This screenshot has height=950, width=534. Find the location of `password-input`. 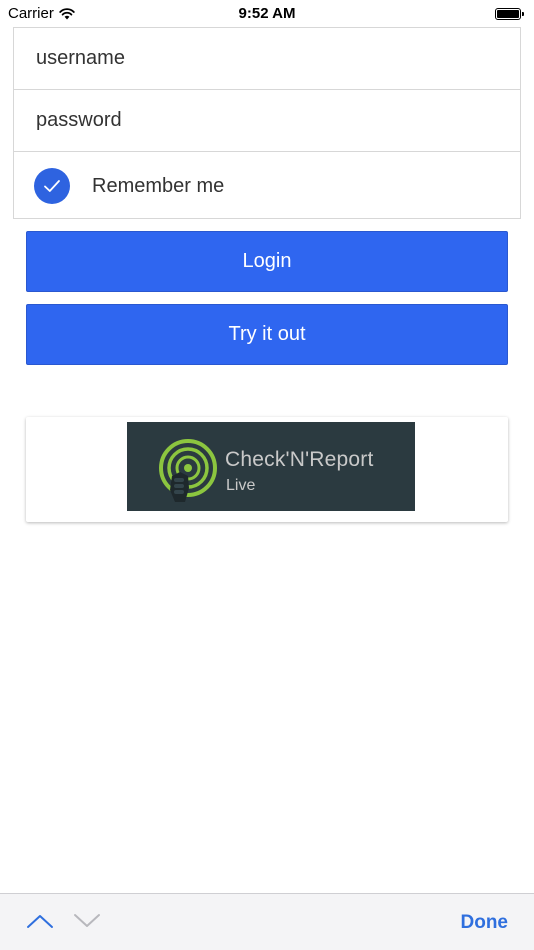

password-input is located at coordinates (266, 120).